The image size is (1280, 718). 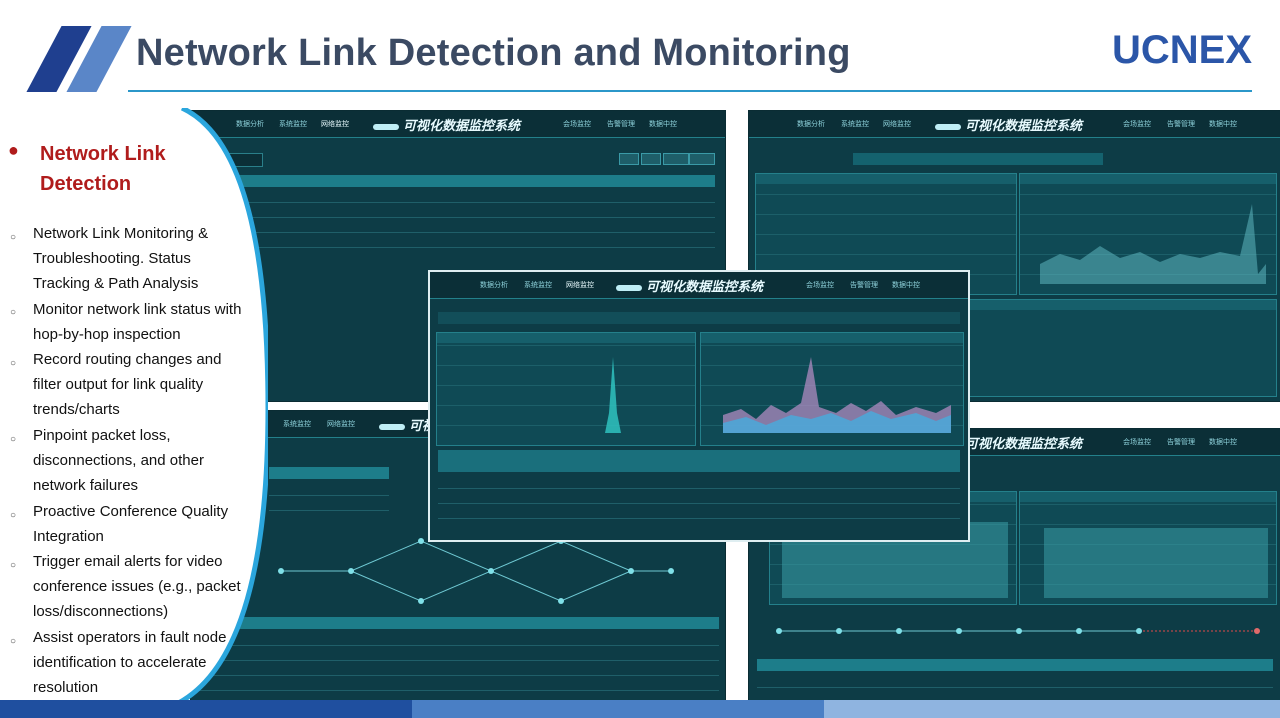 I want to click on section-heading: Network Link Detection, so click(x=103, y=169).